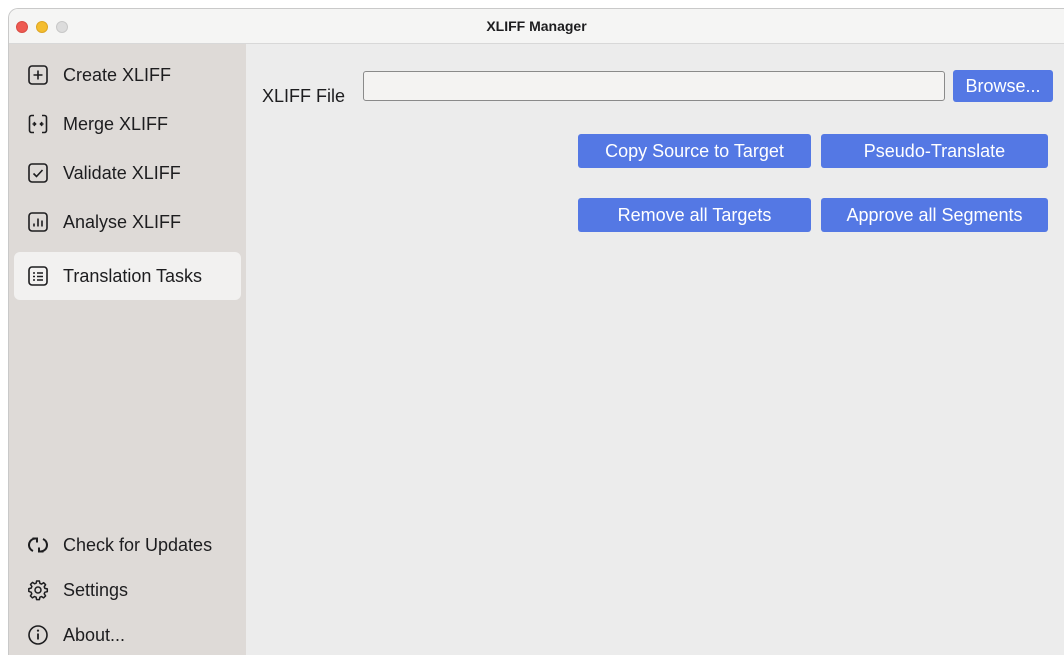  What do you see at coordinates (133, 275) in the screenshot?
I see `sidebar-item-label: Translation Tasks` at bounding box center [133, 275].